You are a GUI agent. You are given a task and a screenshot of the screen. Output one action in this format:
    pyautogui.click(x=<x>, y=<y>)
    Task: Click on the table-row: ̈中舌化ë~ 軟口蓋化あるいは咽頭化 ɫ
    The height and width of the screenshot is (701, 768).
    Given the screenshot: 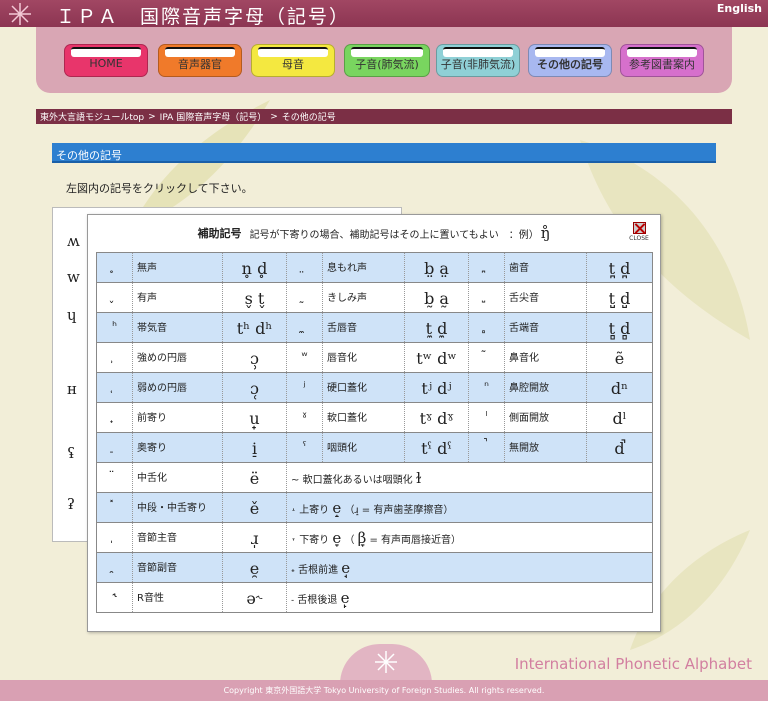 What is the action you would take?
    pyautogui.click(x=374, y=477)
    